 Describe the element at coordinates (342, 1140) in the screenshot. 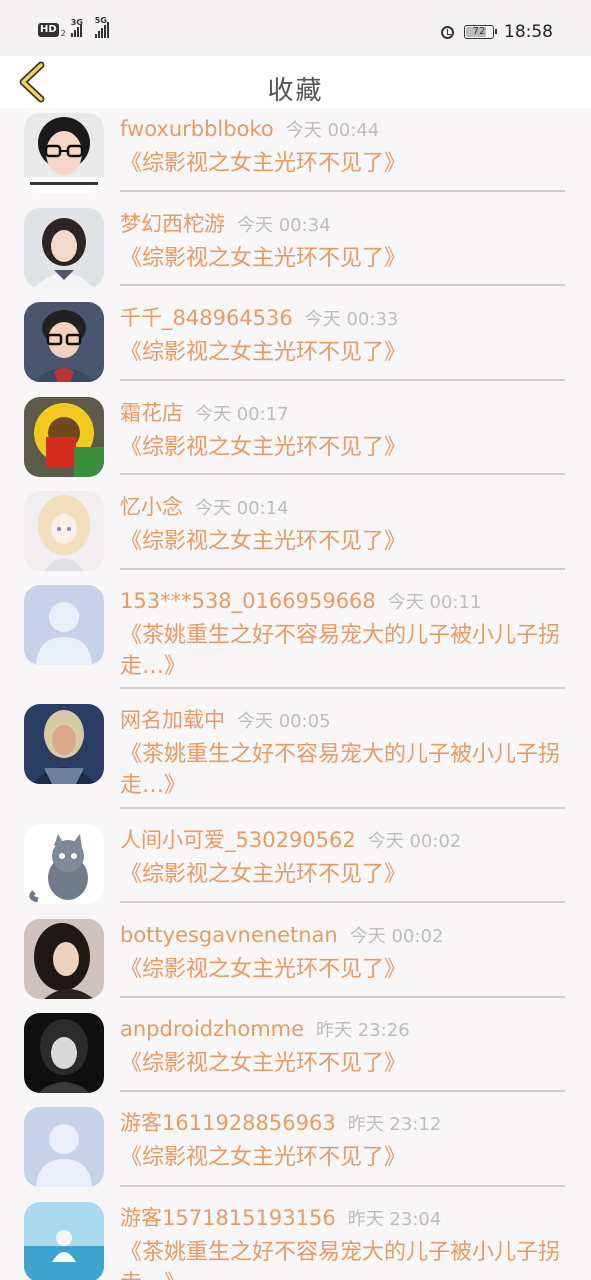

I see `item-text: 游客1611928856963 昨天 23:12 《综影视之女主光环不见了》` at that location.